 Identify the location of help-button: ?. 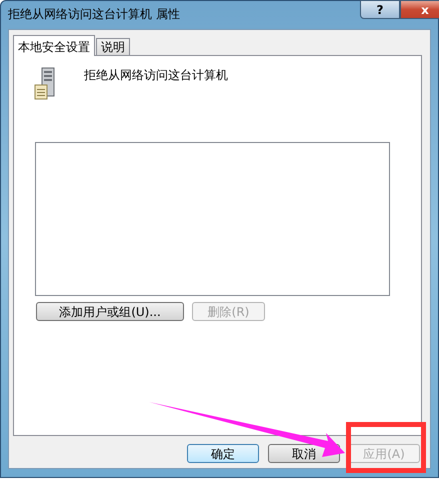
(380, 9).